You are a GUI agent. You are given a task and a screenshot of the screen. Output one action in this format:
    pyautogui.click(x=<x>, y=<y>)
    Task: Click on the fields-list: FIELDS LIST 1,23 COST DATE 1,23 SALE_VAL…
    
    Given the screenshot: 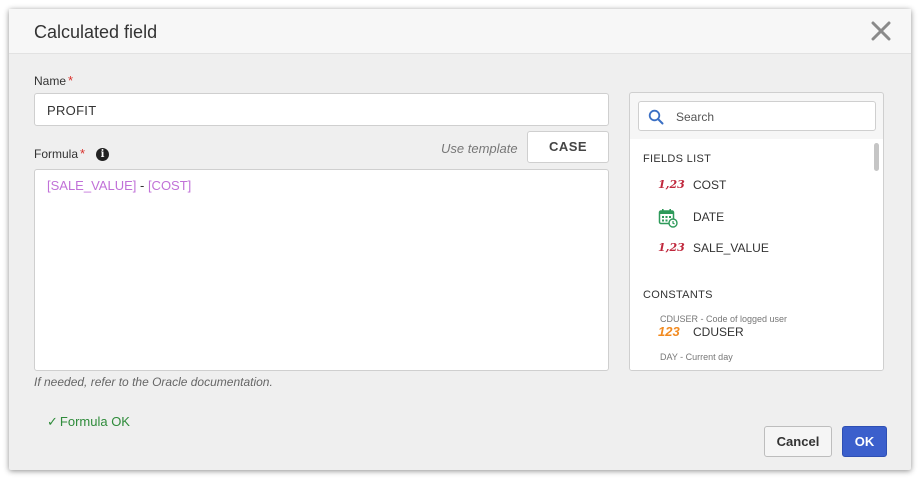 What is the action you would take?
    pyautogui.click(x=756, y=254)
    